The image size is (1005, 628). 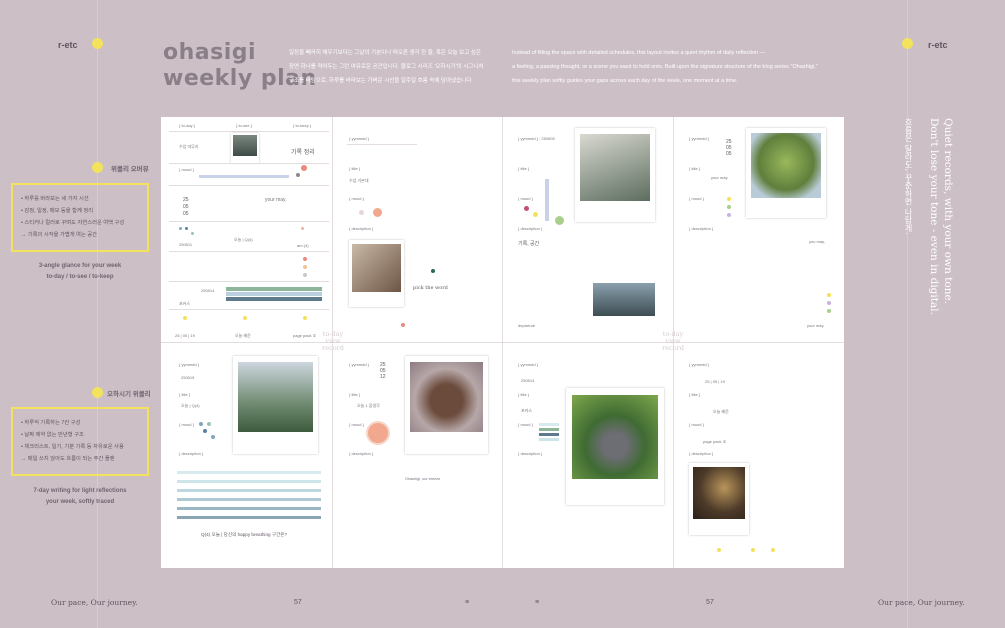 What do you see at coordinates (244, 176) in the screenshot?
I see `mood-bar` at bounding box center [244, 176].